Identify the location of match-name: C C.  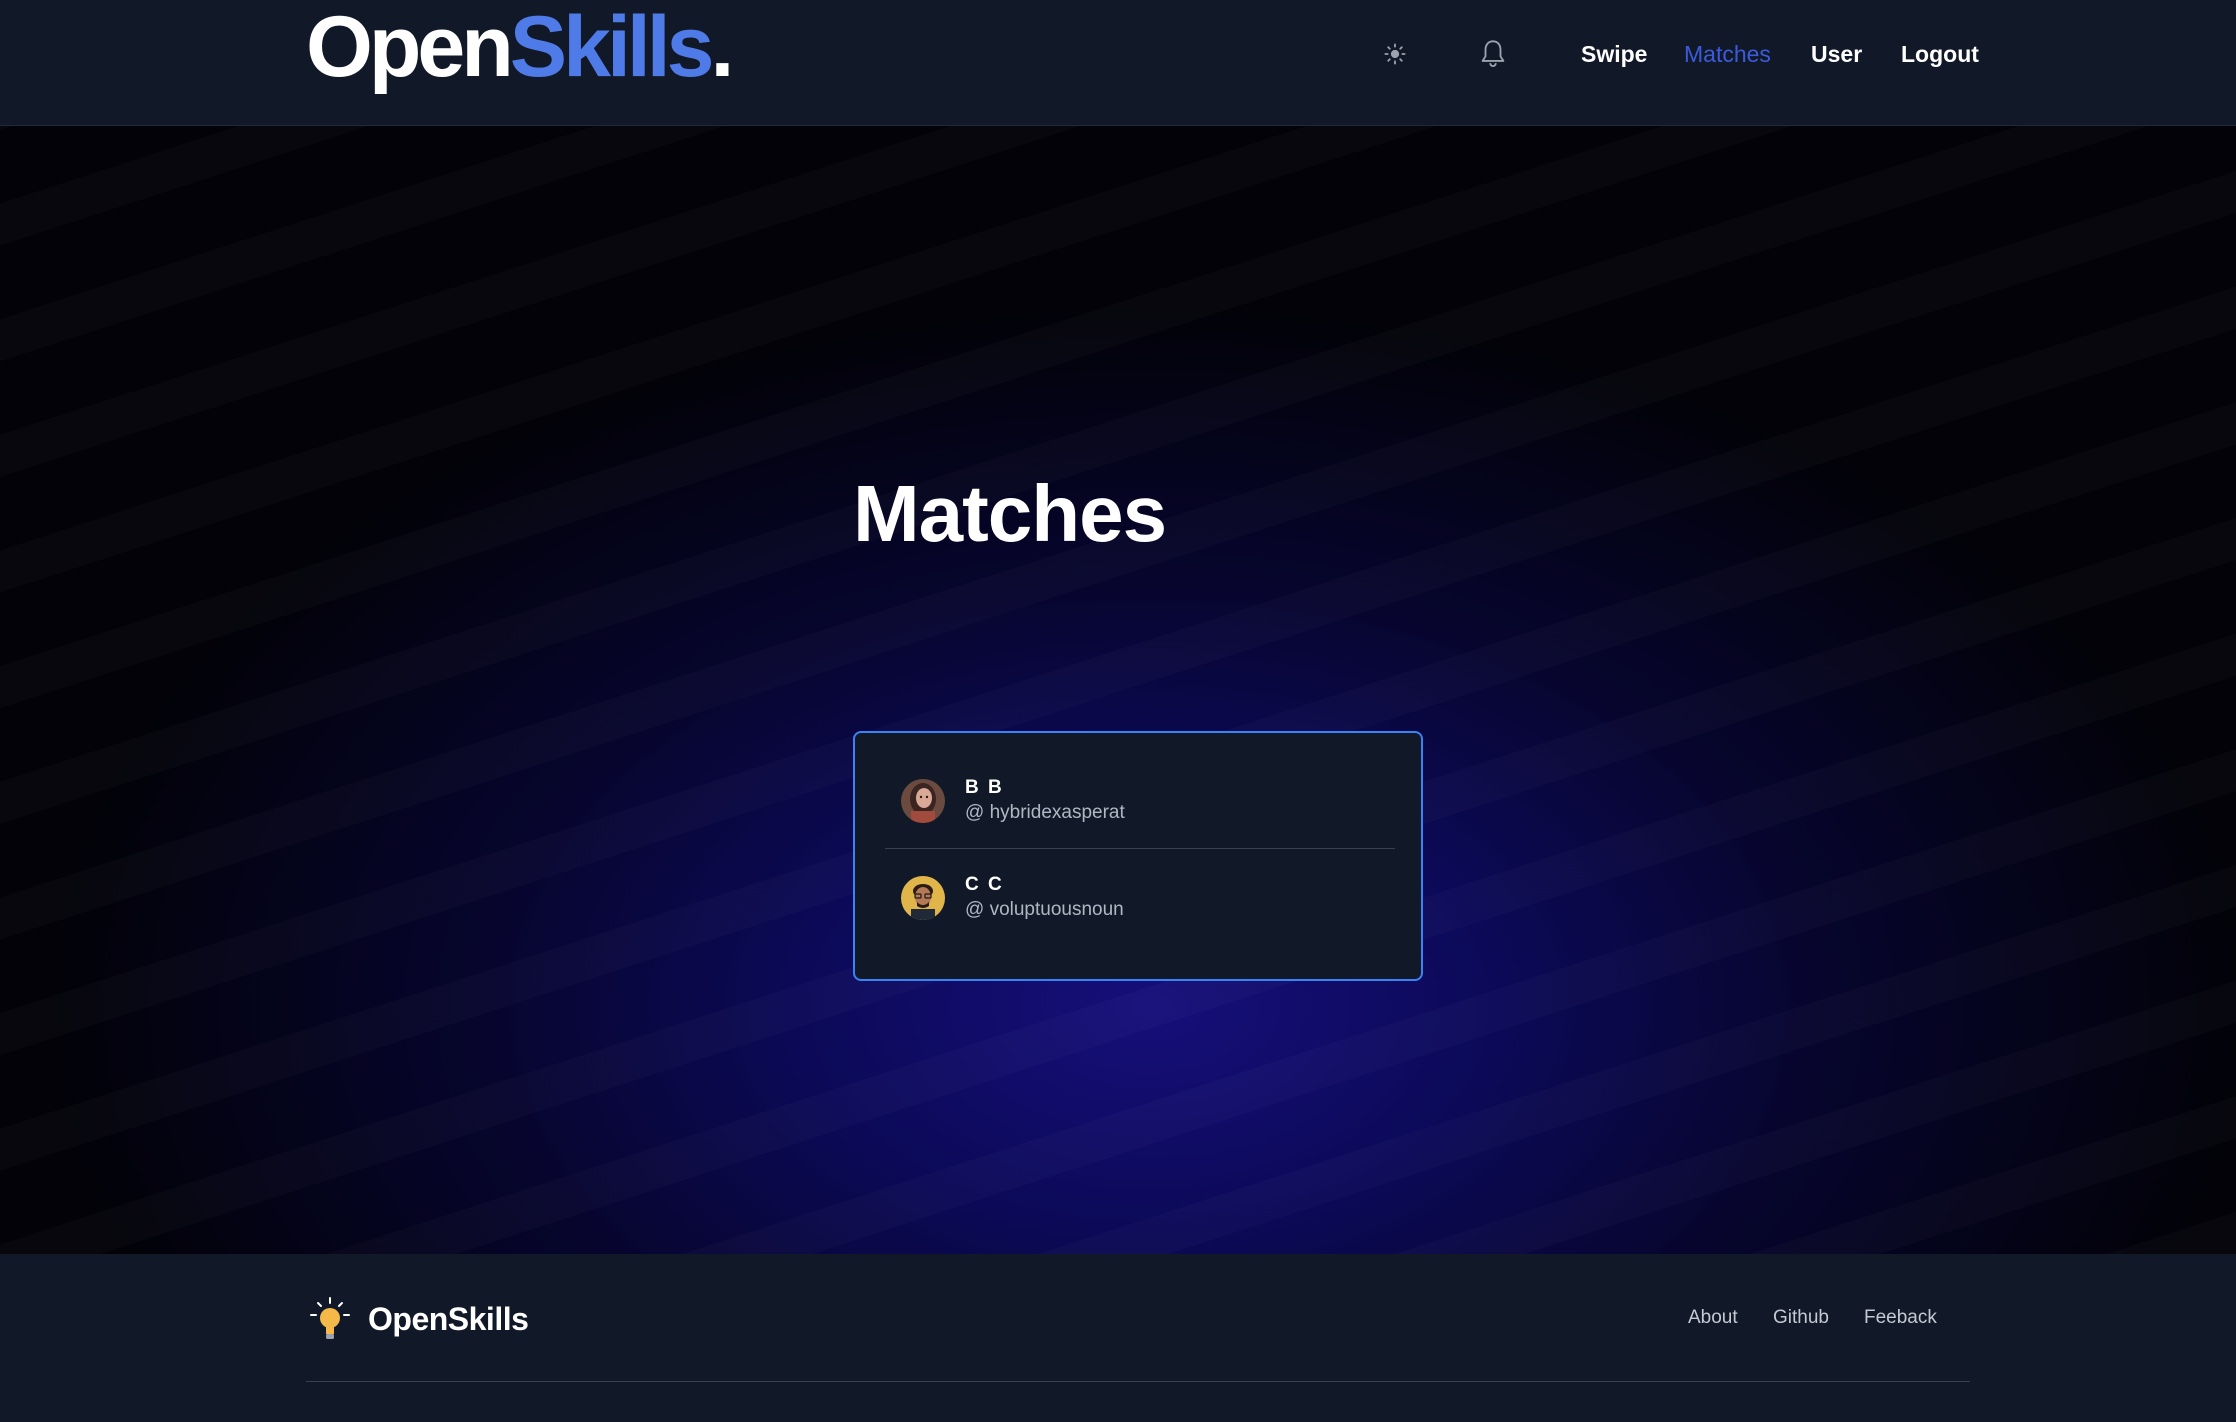
(984, 884).